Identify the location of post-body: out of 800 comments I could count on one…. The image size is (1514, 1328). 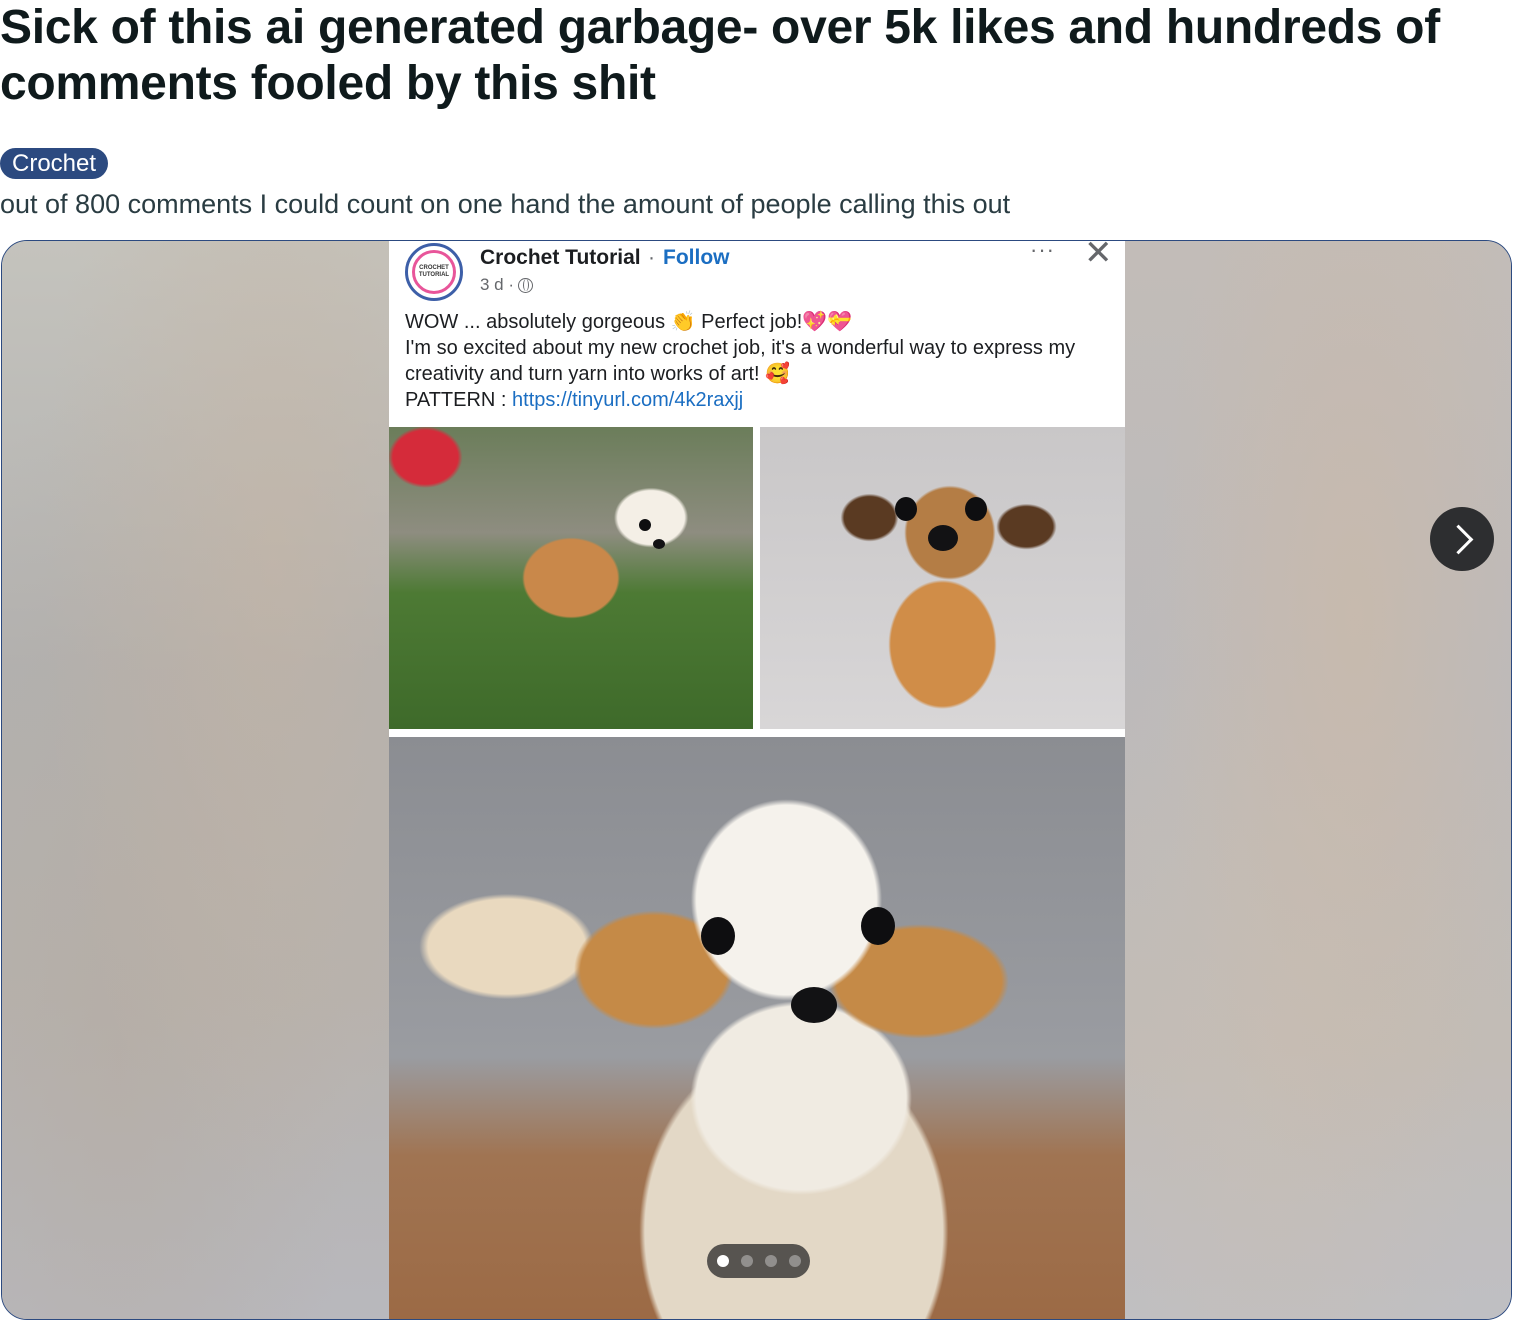
(505, 204).